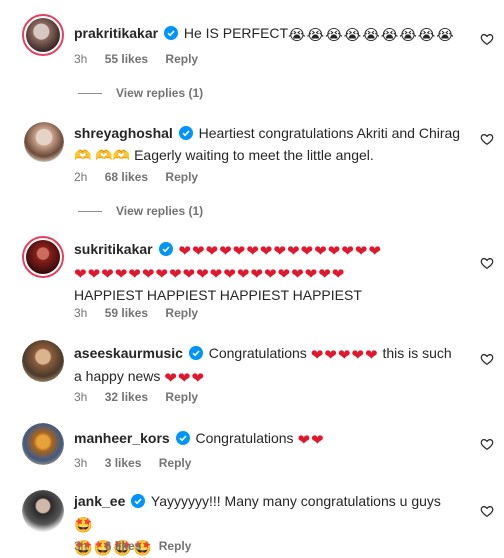 Image resolution: width=504 pixels, height=558 pixels. Describe the element at coordinates (236, 33) in the screenshot. I see `comment-text: He IS PERFECT` at that location.